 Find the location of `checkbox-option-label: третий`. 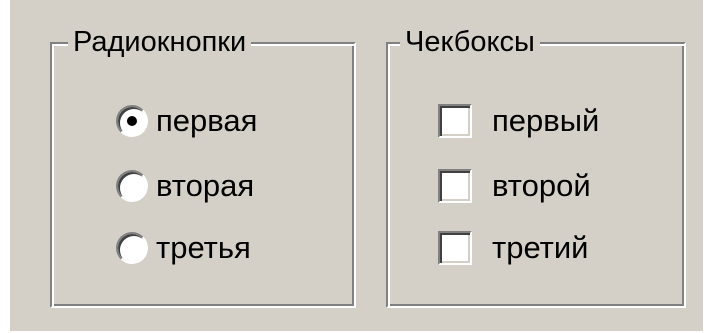

checkbox-option-label: третий is located at coordinates (540, 247).